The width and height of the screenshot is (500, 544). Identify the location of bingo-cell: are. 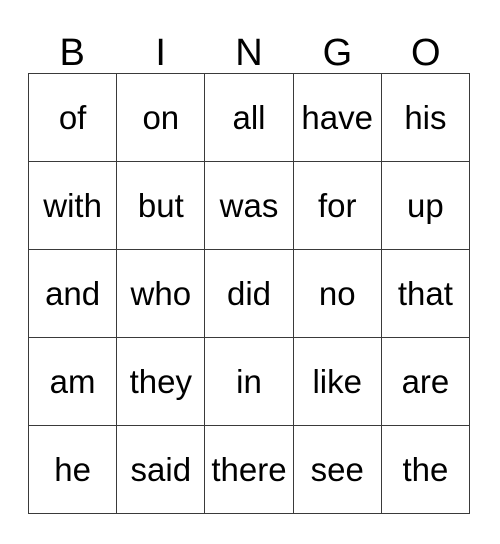
(426, 382).